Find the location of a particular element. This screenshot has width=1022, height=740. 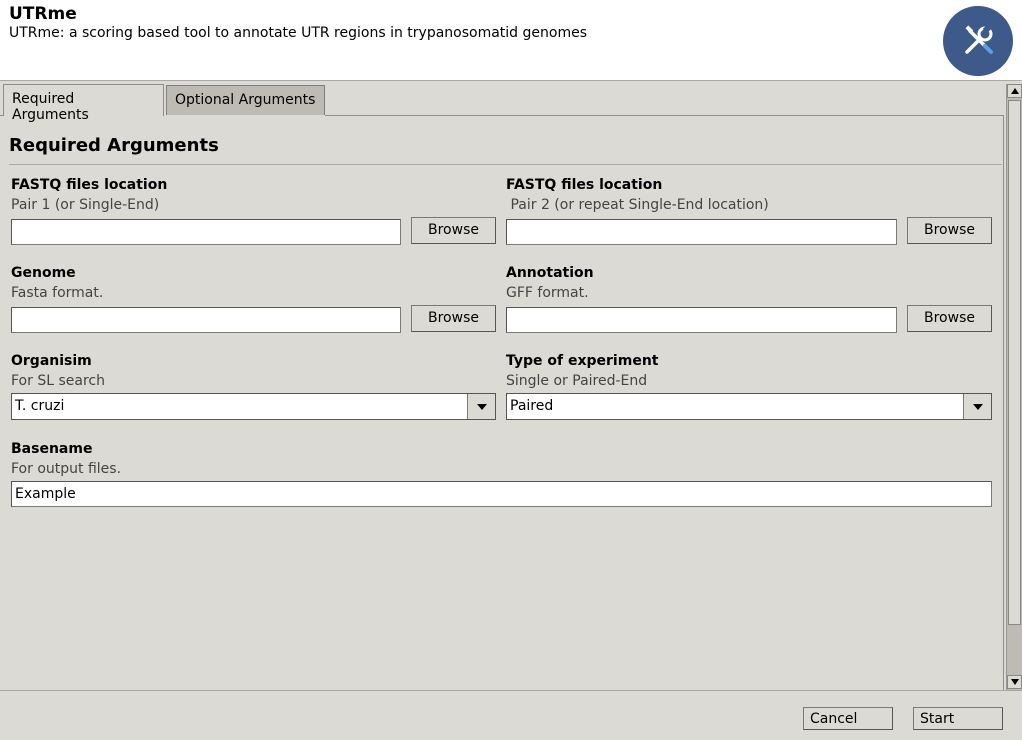

section-divider is located at coordinates (505, 164).